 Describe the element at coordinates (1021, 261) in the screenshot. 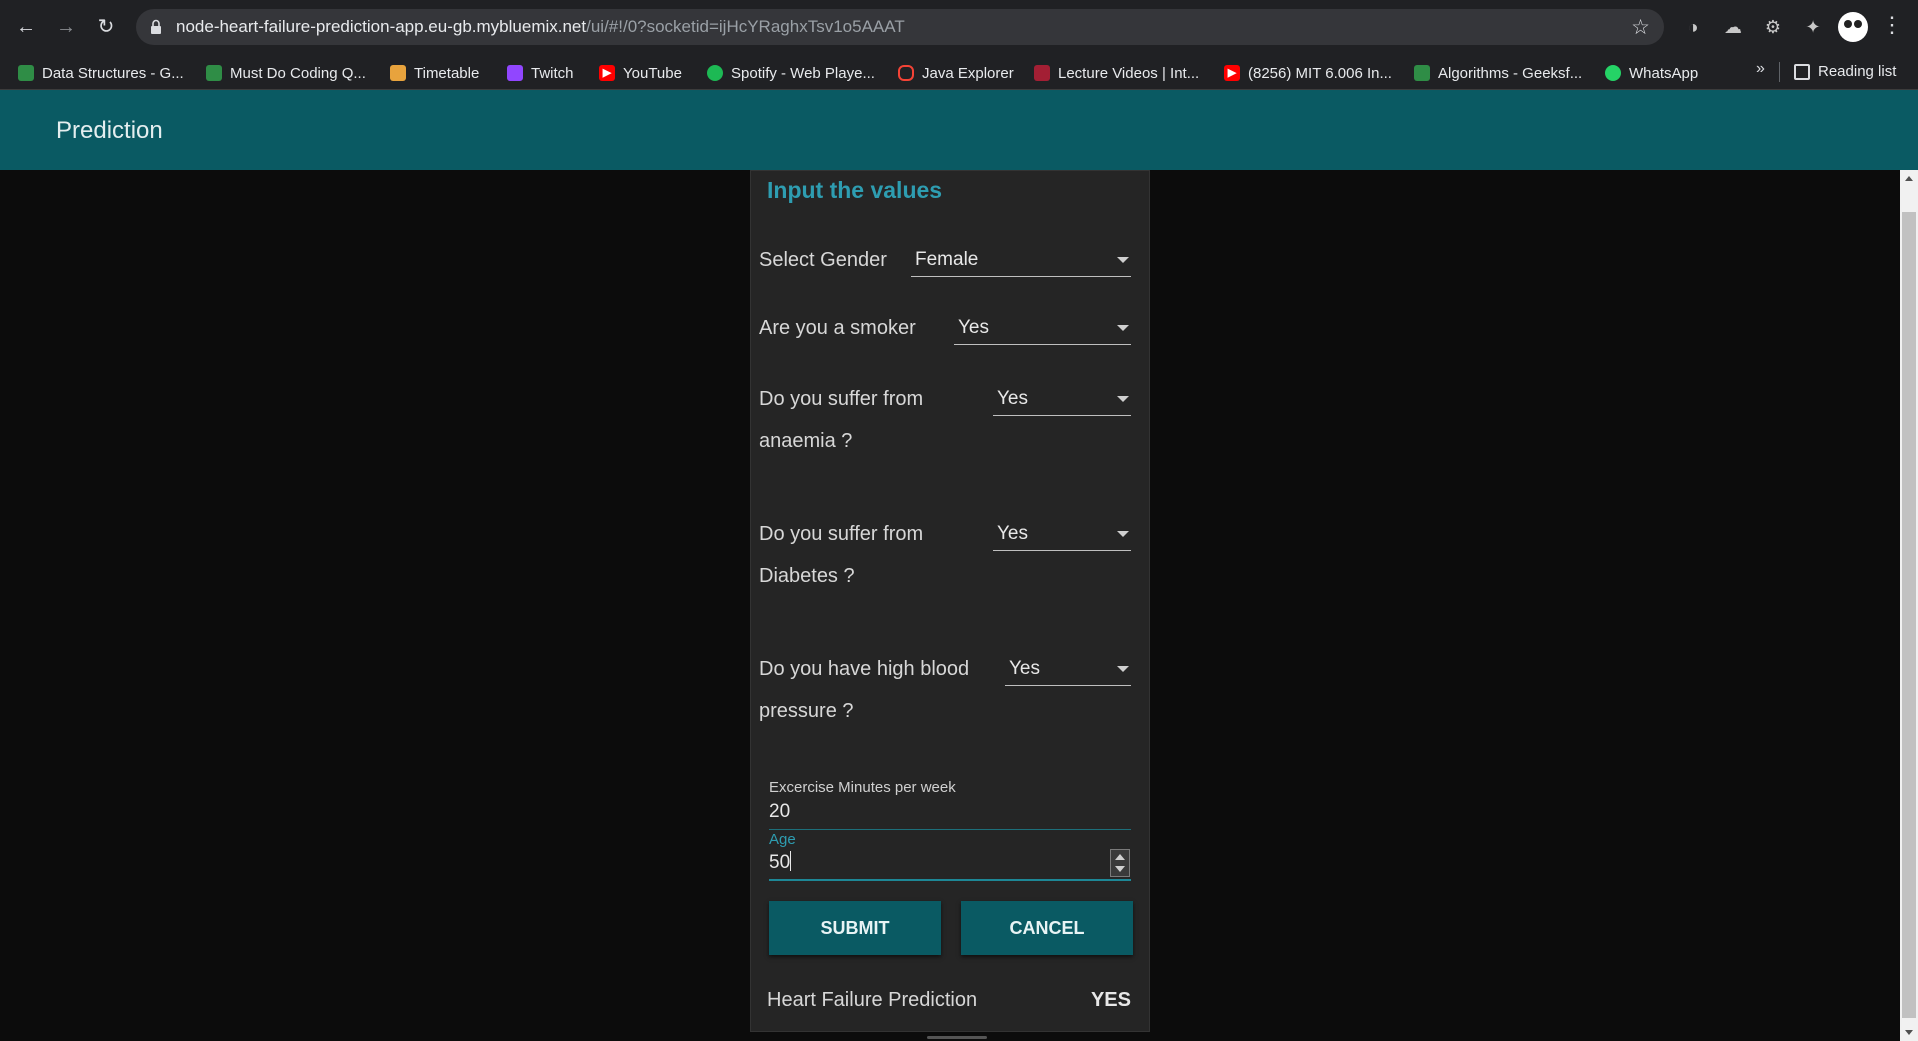

I see `gender-select: Female` at that location.